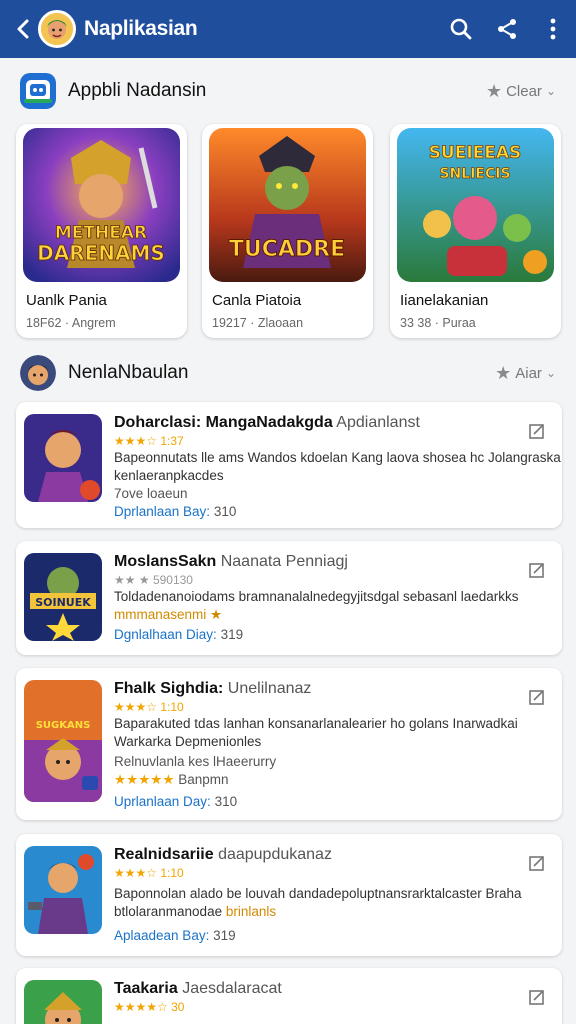  Describe the element at coordinates (57, 29) in the screenshot. I see `app-avatar` at that location.